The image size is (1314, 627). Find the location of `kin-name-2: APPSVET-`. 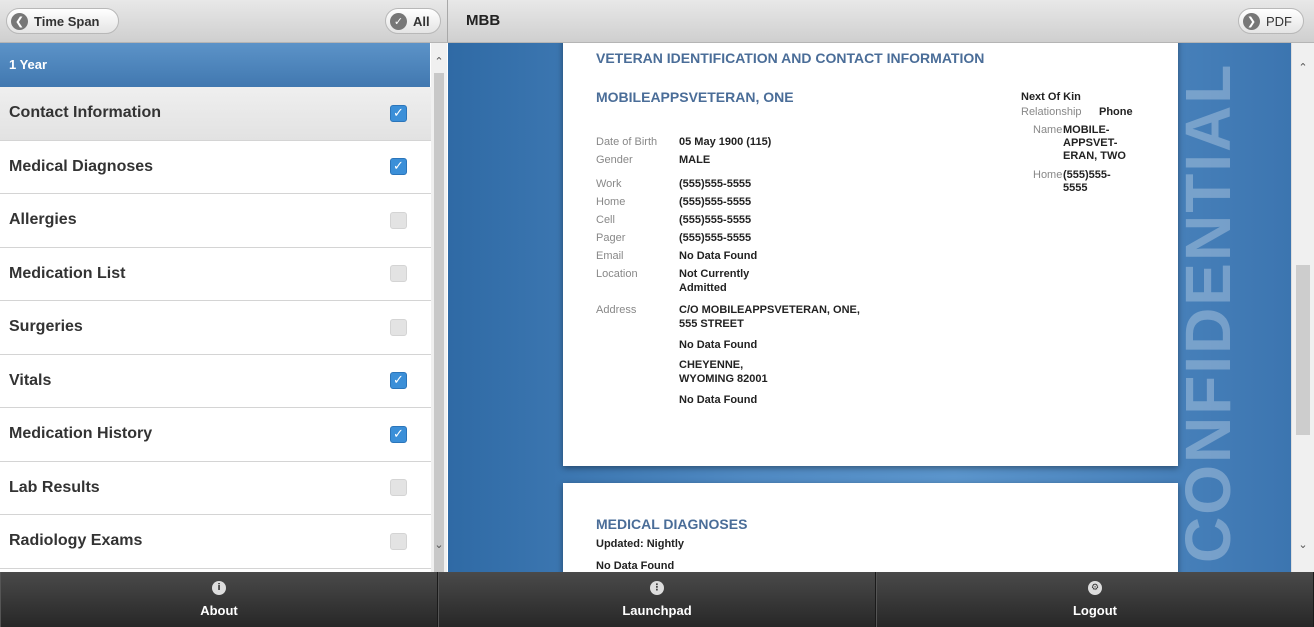

kin-name-2: APPSVET- is located at coordinates (1090, 143).